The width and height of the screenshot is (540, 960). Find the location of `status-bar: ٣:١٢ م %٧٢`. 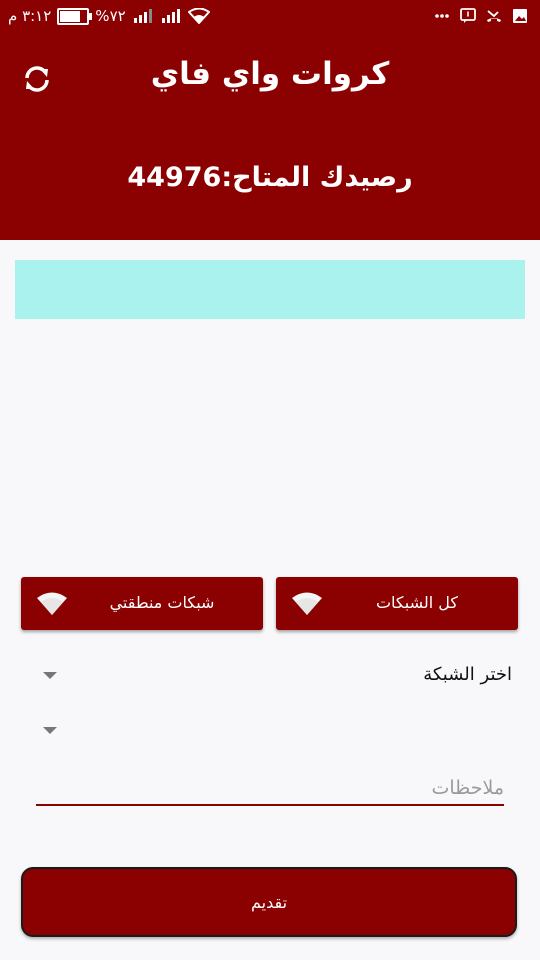

status-bar: ٣:١٢ م %٧٢ is located at coordinates (270, 18).